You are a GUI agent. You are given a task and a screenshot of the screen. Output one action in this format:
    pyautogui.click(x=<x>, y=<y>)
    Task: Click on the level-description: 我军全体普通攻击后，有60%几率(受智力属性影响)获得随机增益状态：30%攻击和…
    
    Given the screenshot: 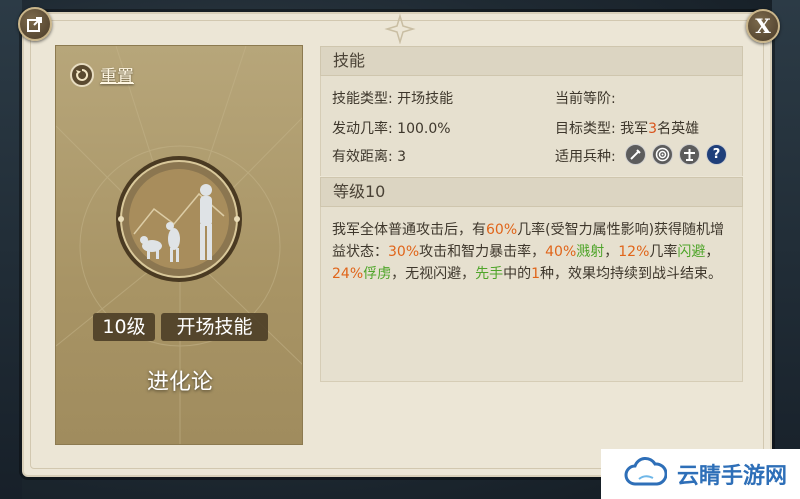 What is the action you would take?
    pyautogui.click(x=534, y=252)
    